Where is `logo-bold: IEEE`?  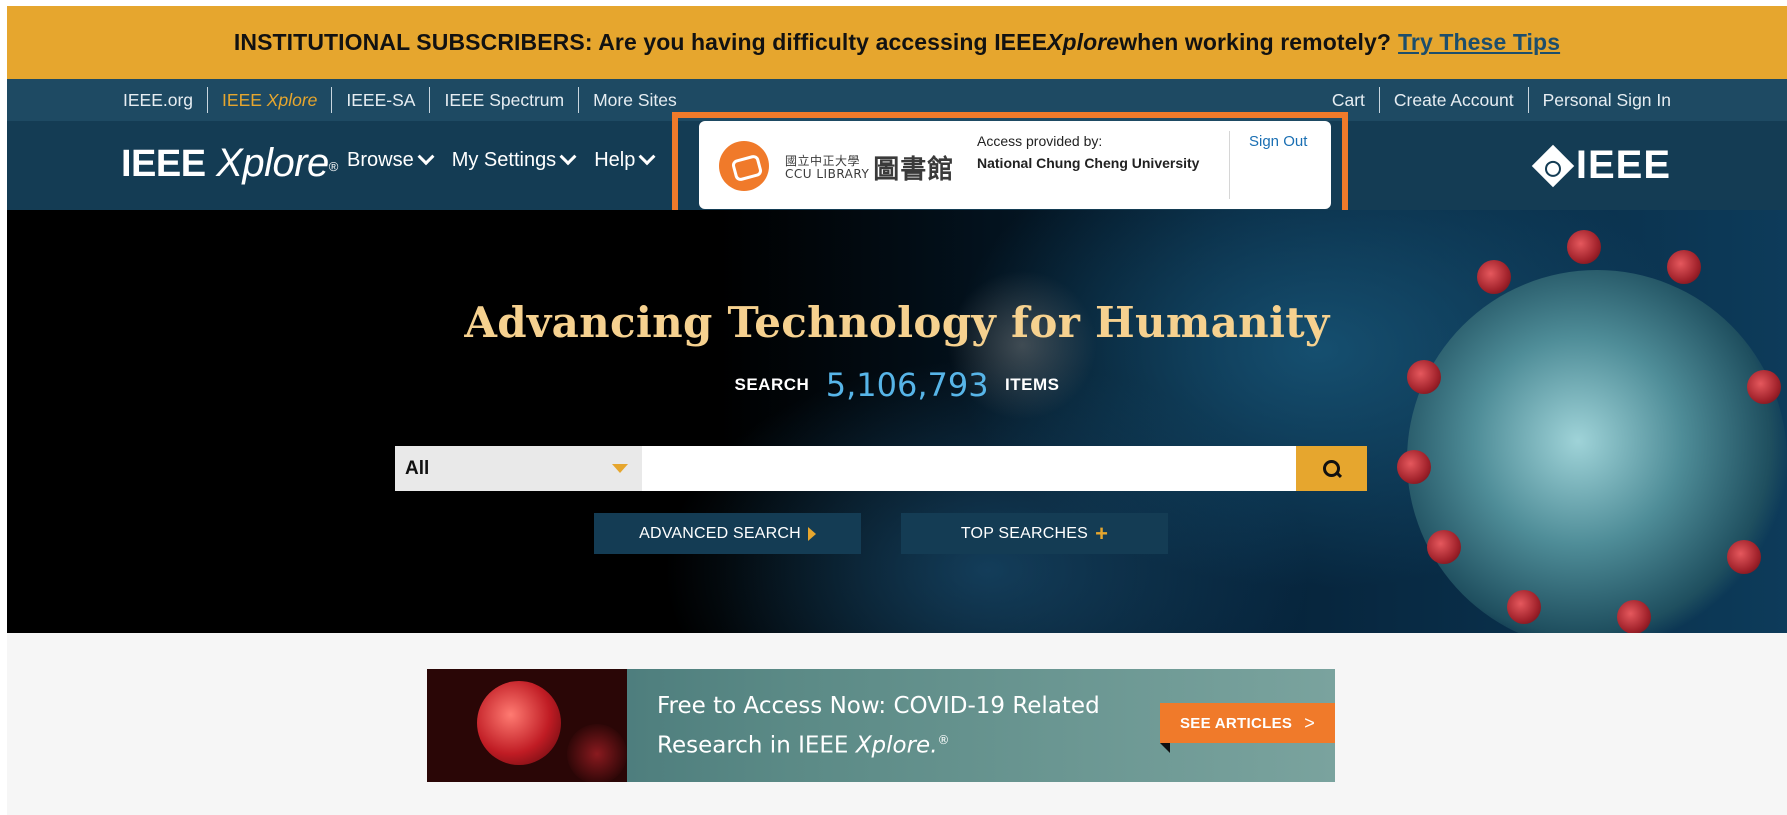 logo-bold: IEEE is located at coordinates (163, 164).